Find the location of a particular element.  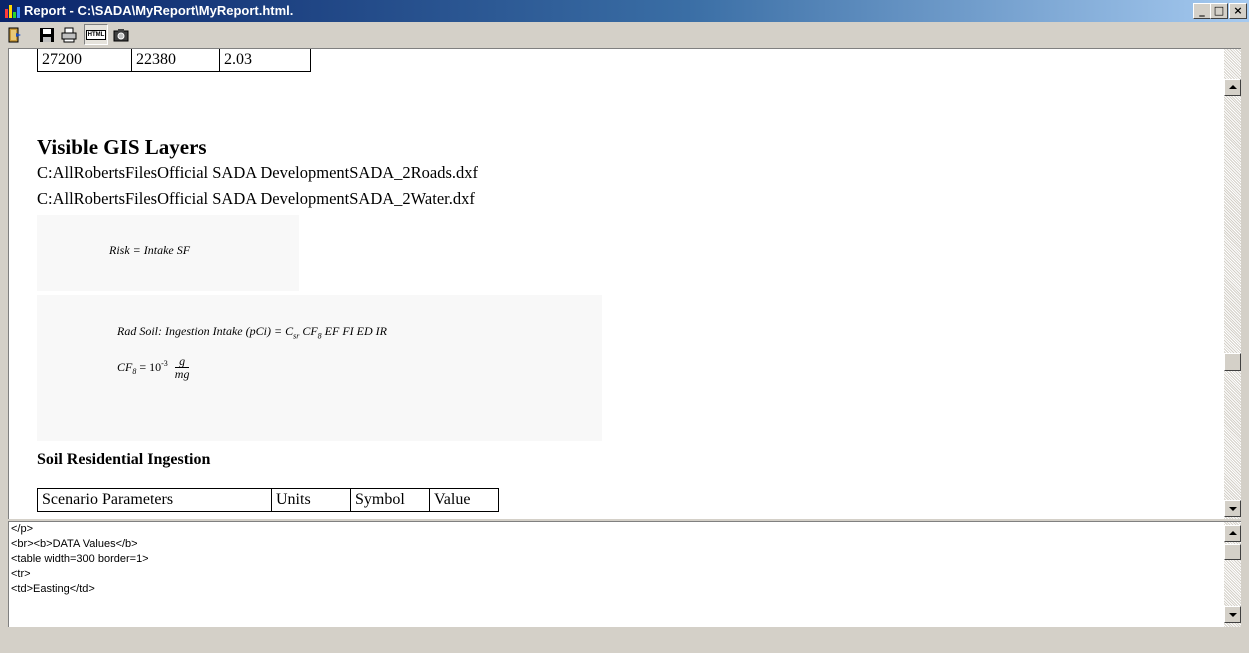

table-header-cell: Value is located at coordinates (464, 500).